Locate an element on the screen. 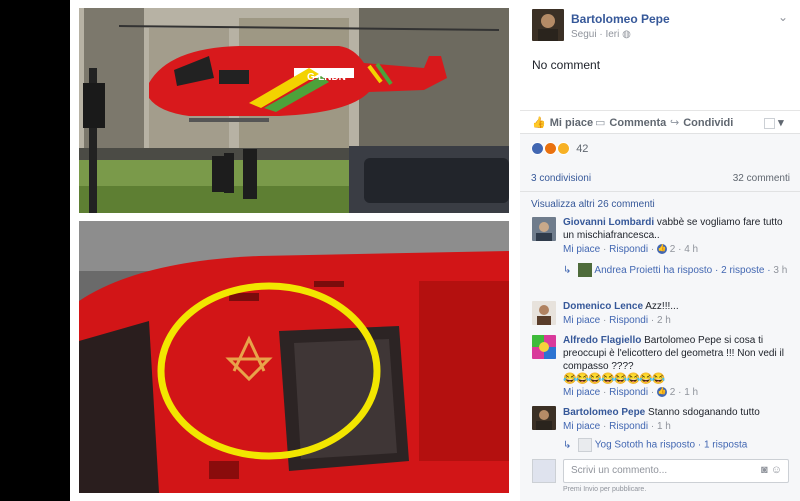 The height and width of the screenshot is (501, 800). commenter-name: Giovanni Lombardi is located at coordinates (608, 222).